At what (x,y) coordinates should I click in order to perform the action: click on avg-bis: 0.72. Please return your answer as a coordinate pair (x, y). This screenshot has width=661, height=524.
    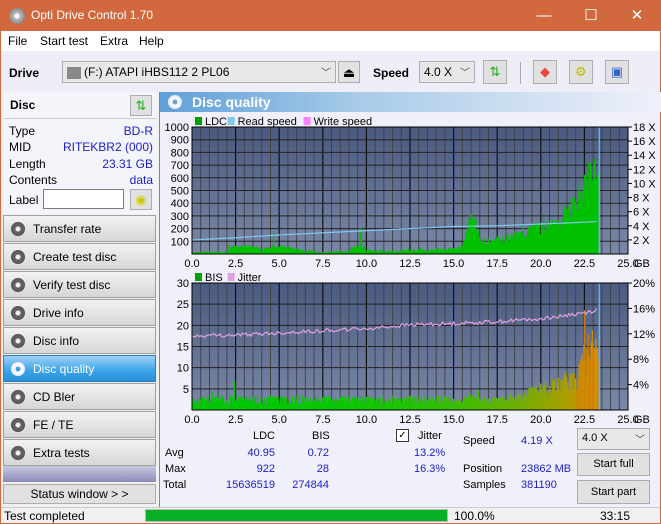
    Looking at the image, I should click on (318, 453).